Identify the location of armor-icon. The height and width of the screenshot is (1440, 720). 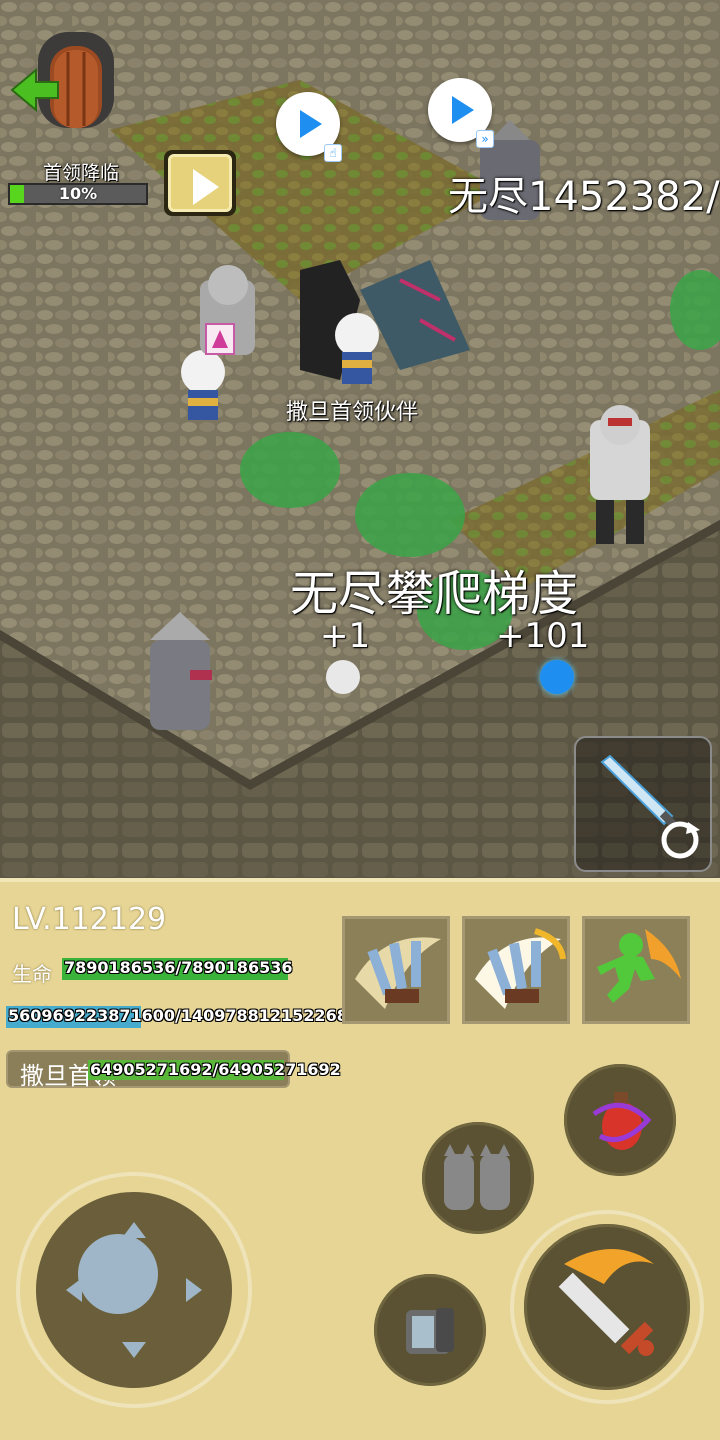
(430, 1331).